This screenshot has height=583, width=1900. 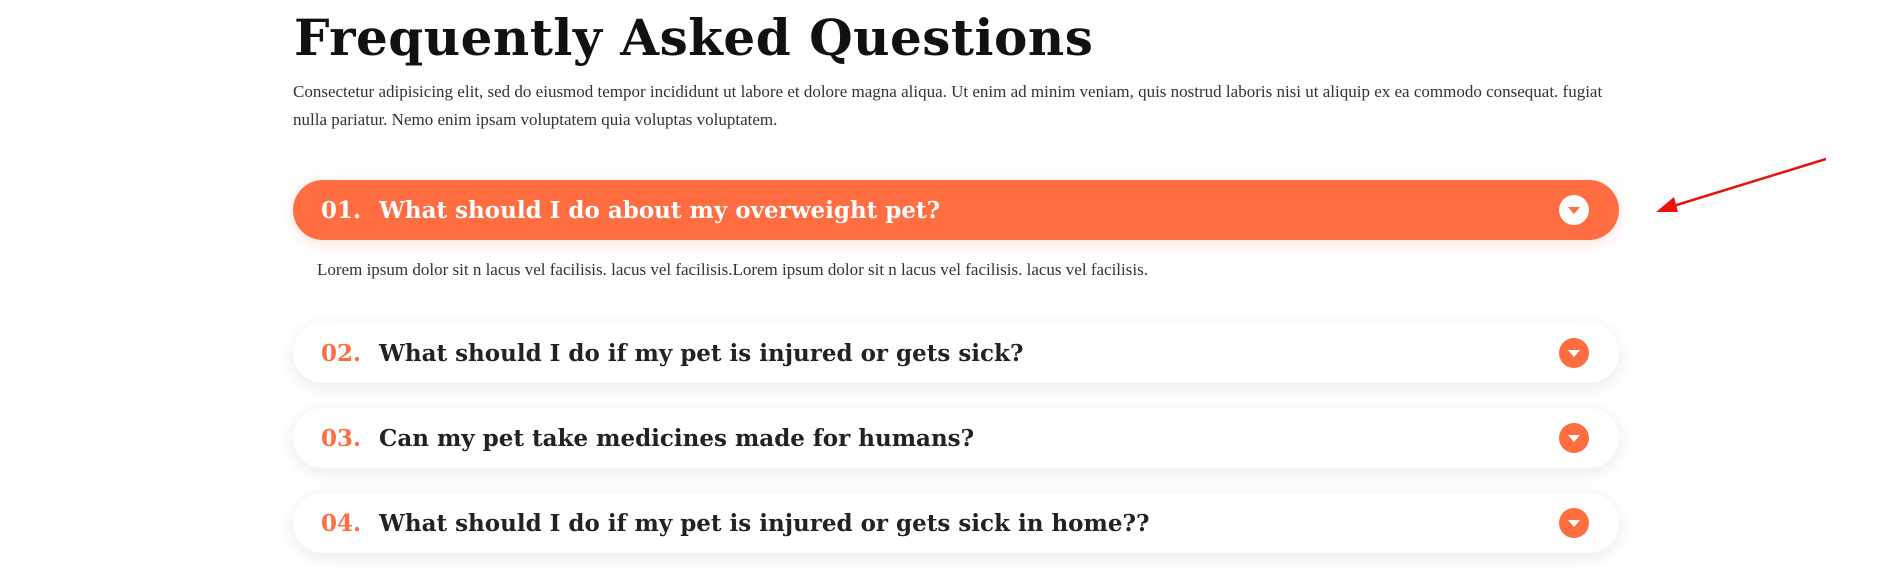 What do you see at coordinates (694, 37) in the screenshot?
I see `page-title: Frequently Asked Questions` at bounding box center [694, 37].